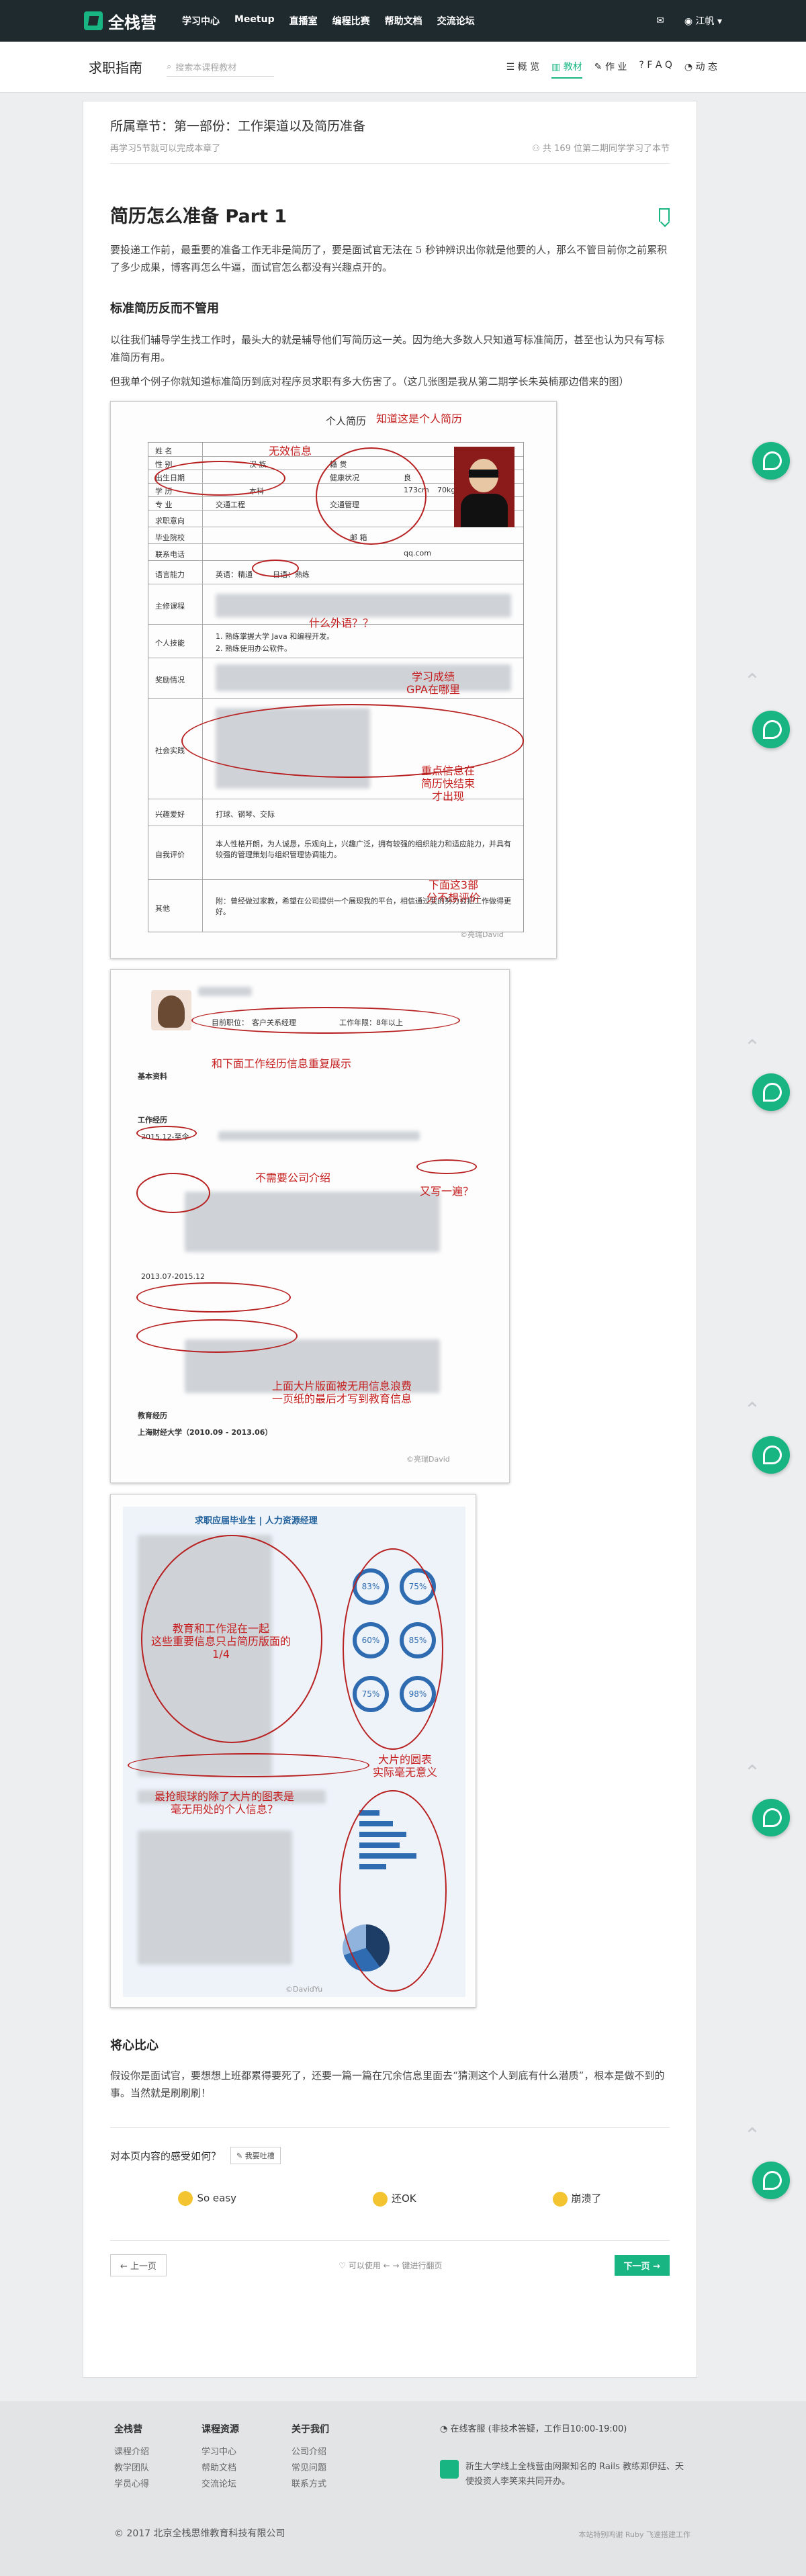 The width and height of the screenshot is (806, 2576). Describe the element at coordinates (234, 575) in the screenshot. I see `cell: 英语：精通` at that location.